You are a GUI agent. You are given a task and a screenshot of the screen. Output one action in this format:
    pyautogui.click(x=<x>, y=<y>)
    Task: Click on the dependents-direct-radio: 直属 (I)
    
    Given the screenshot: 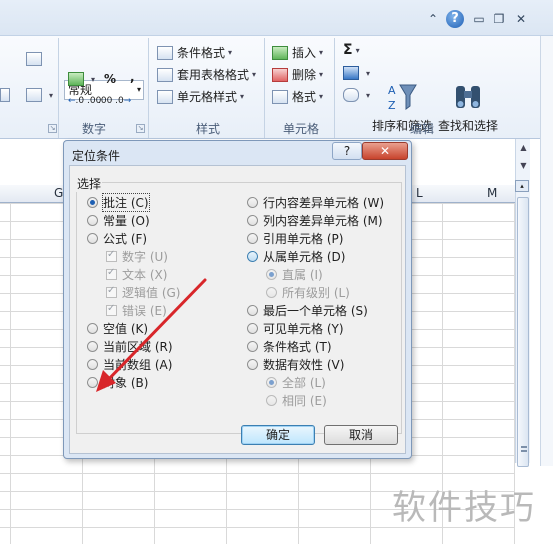 What is the action you would take?
    pyautogui.click(x=294, y=274)
    